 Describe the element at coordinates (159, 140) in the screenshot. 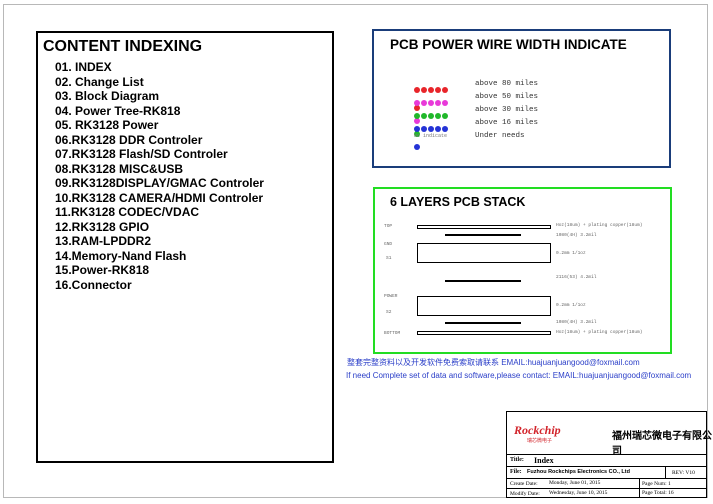

I see `index-item: 06.RK3128 DDR Controler` at that location.